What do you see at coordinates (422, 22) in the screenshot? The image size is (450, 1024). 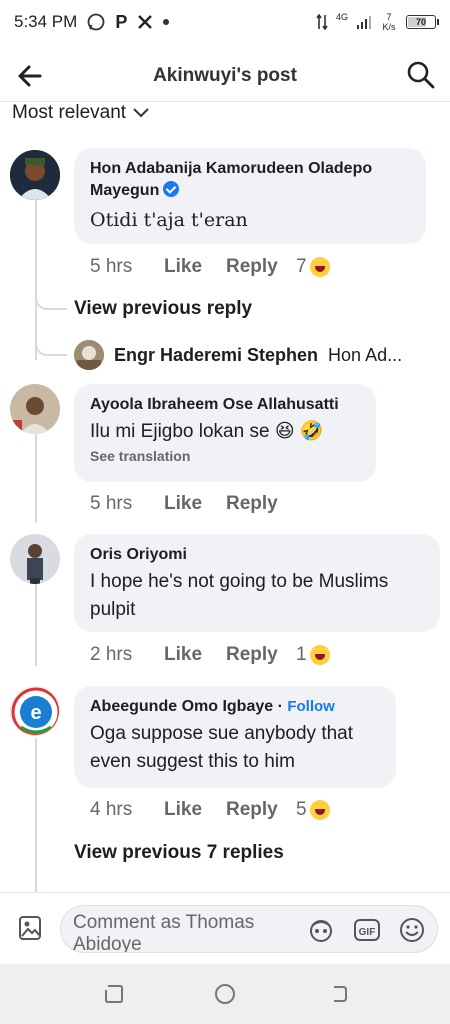 I see `battery-icon: 70` at bounding box center [422, 22].